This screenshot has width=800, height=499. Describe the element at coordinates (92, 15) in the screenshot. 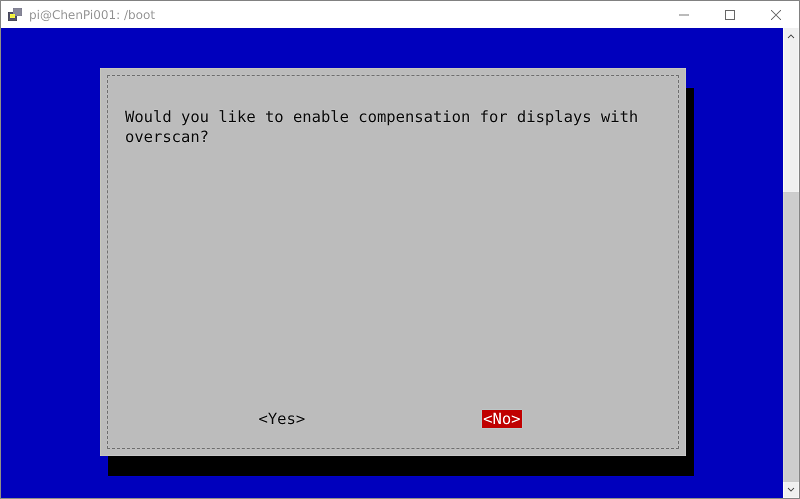

I see `window-title: pi@ChenPi001: /boot` at that location.